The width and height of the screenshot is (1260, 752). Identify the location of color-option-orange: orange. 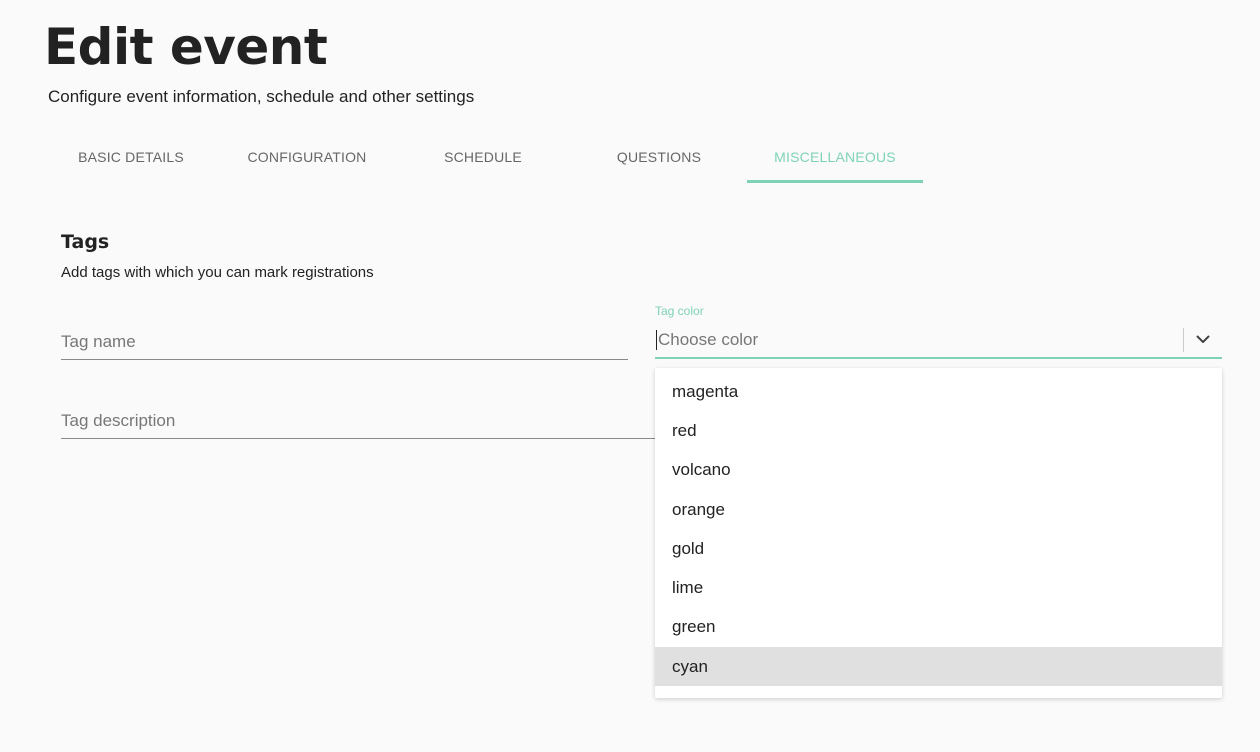
(938, 509).